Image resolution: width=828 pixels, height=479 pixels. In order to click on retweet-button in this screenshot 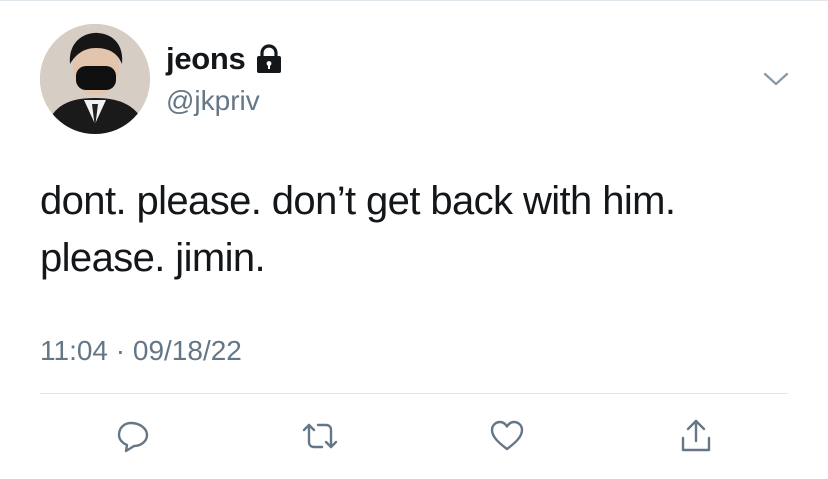, I will do `click(320, 436)`.